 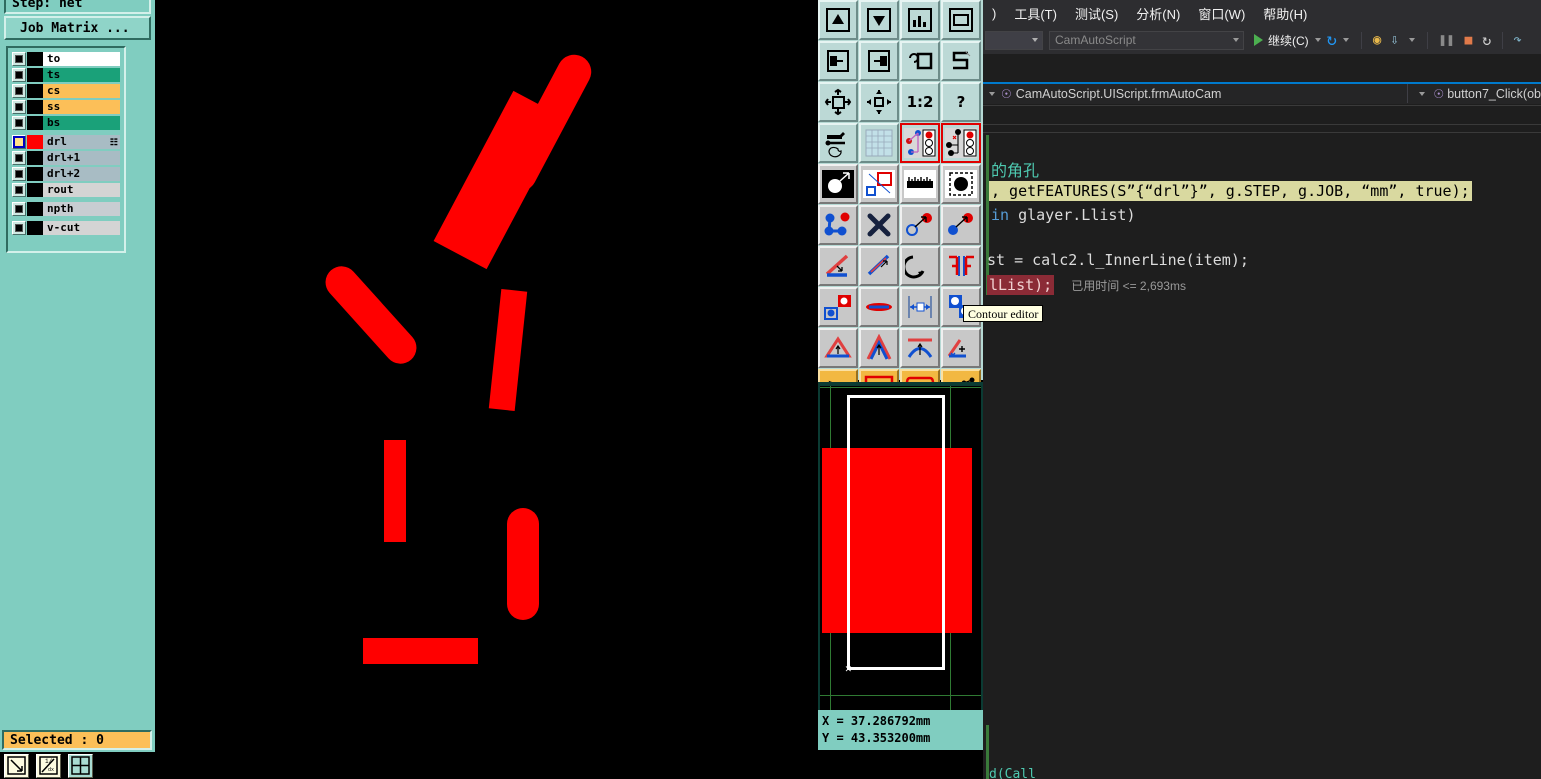 What do you see at coordinates (371, 315) in the screenshot?
I see `slot-mid-left` at bounding box center [371, 315].